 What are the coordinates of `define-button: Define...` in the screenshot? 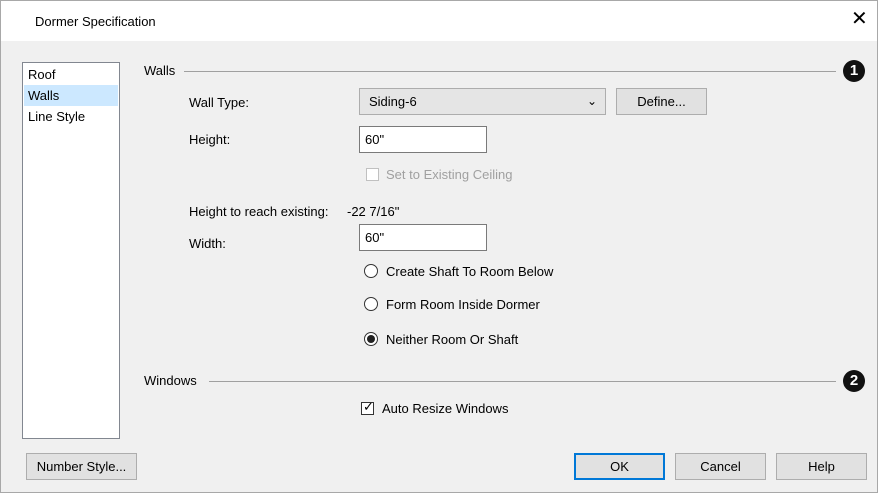 It's located at (661, 101).